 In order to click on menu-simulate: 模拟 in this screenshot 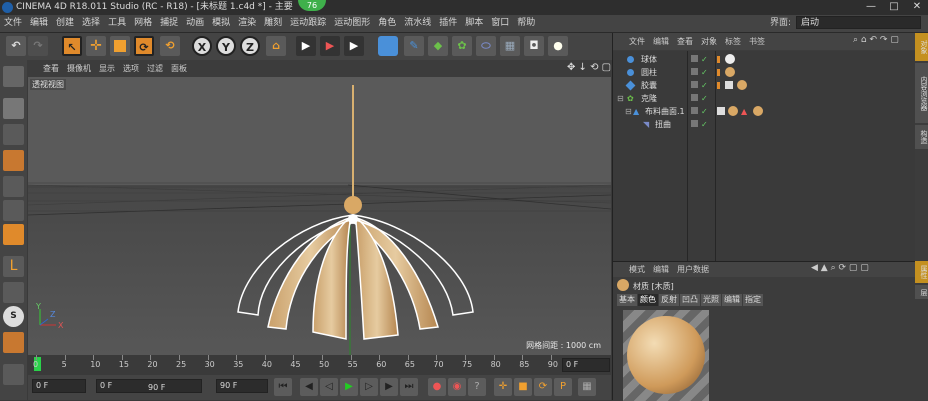, I will do `click(221, 23)`.